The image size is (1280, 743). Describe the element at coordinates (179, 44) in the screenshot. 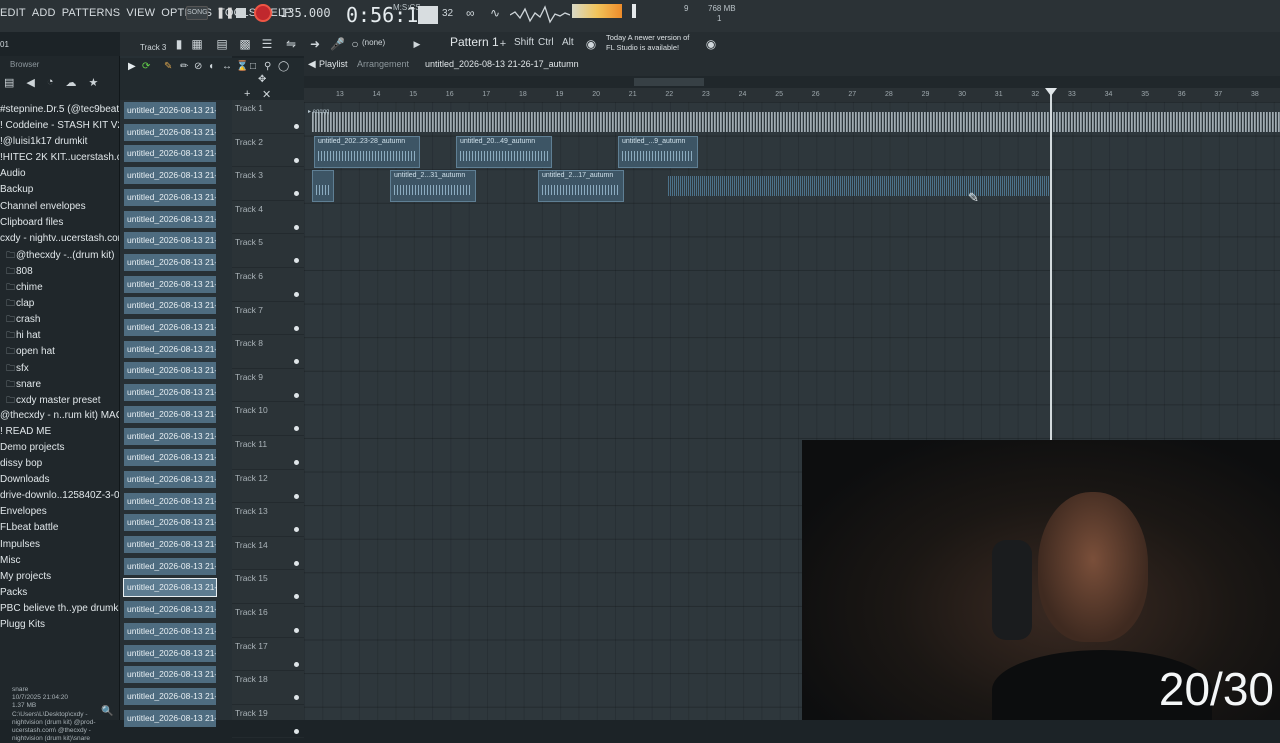

I see `lock-icon: ▮` at that location.